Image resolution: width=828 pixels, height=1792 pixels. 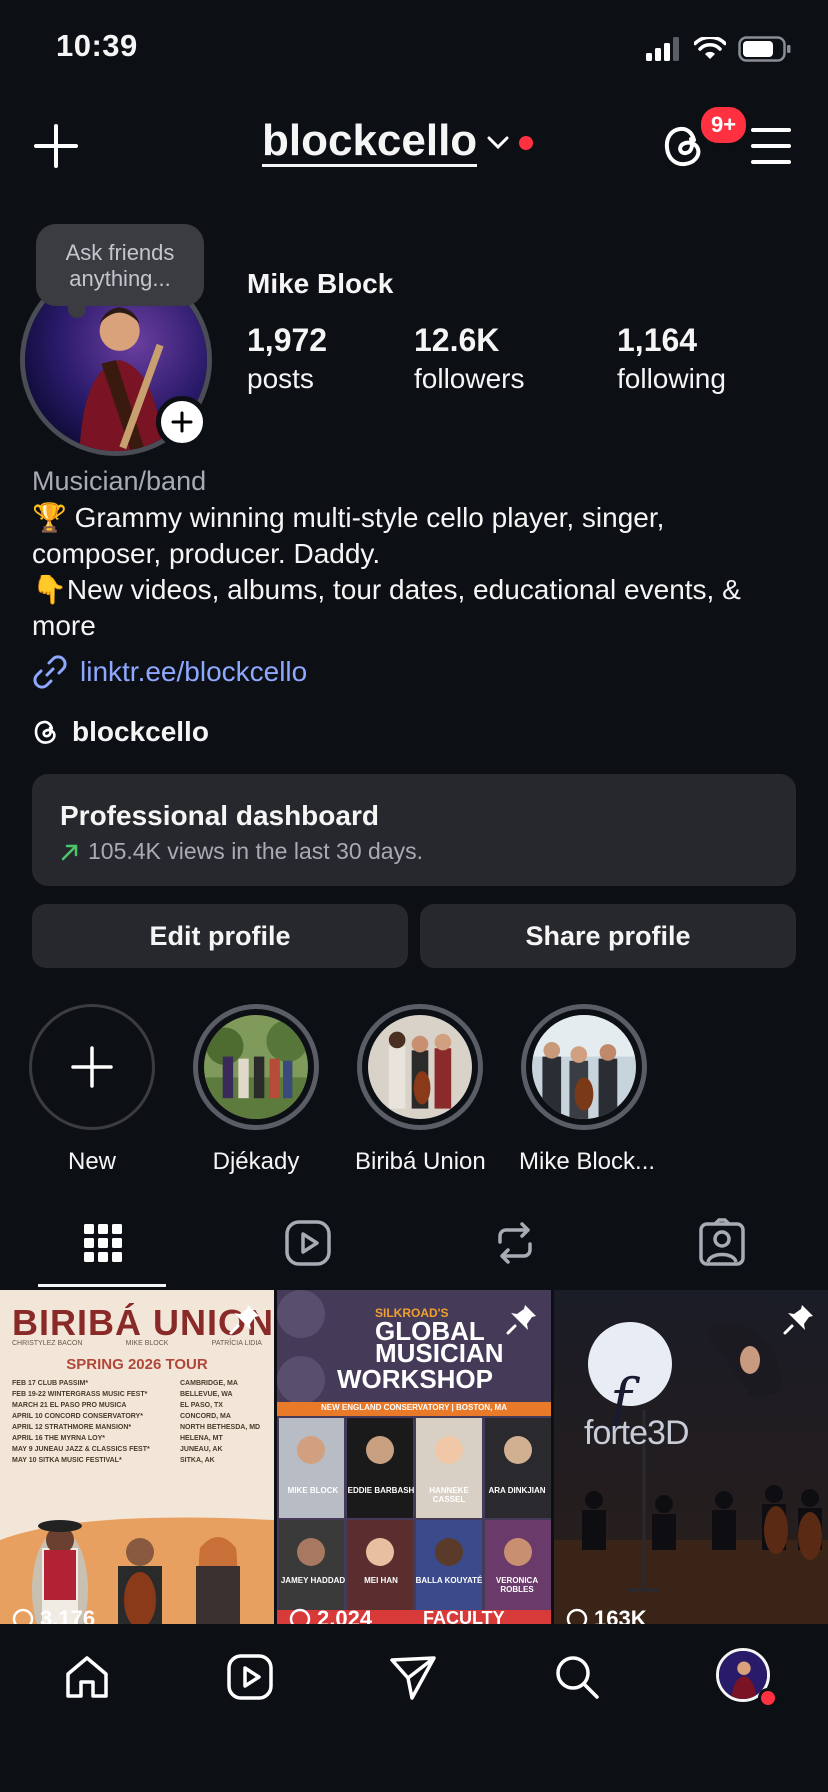 What do you see at coordinates (577, 1677) in the screenshot?
I see `search-icon` at bounding box center [577, 1677].